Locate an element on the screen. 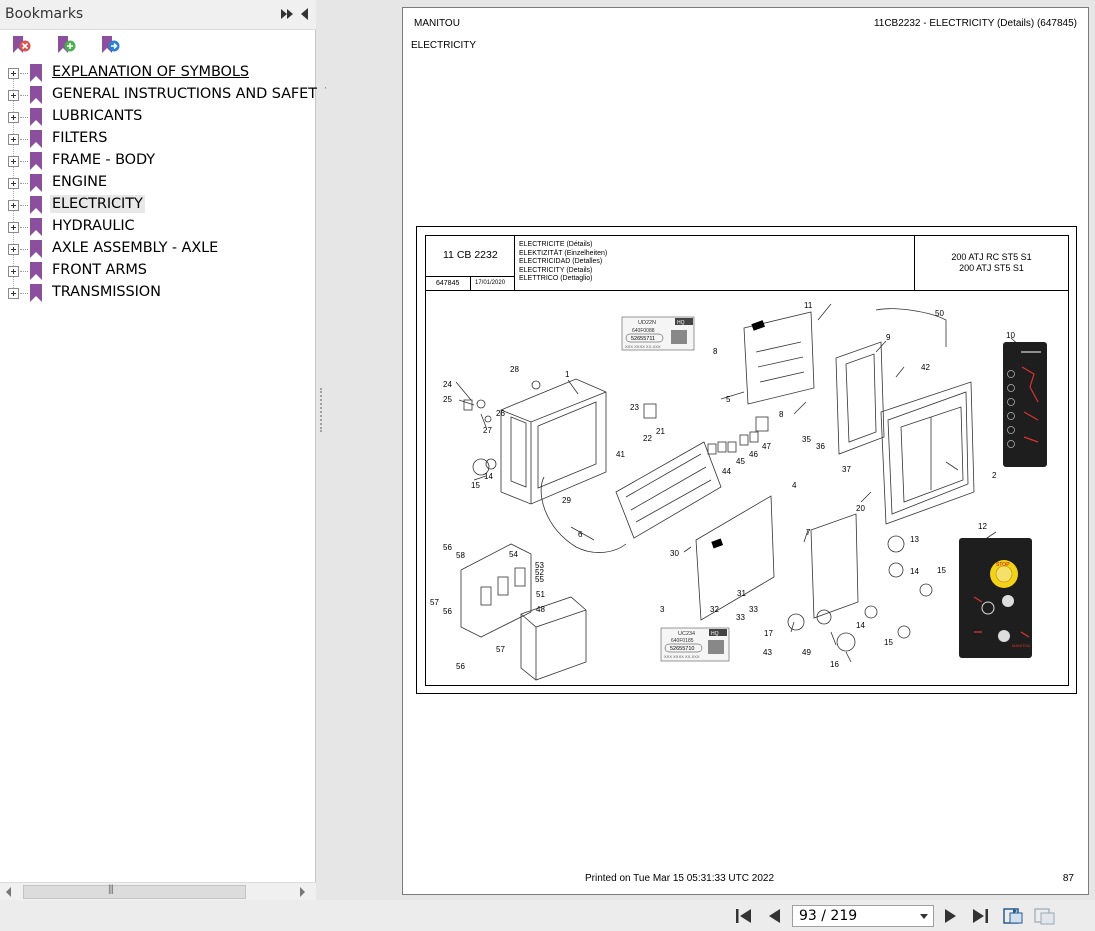 The height and width of the screenshot is (931, 1095). last-page-icon is located at coordinates (980, 916).